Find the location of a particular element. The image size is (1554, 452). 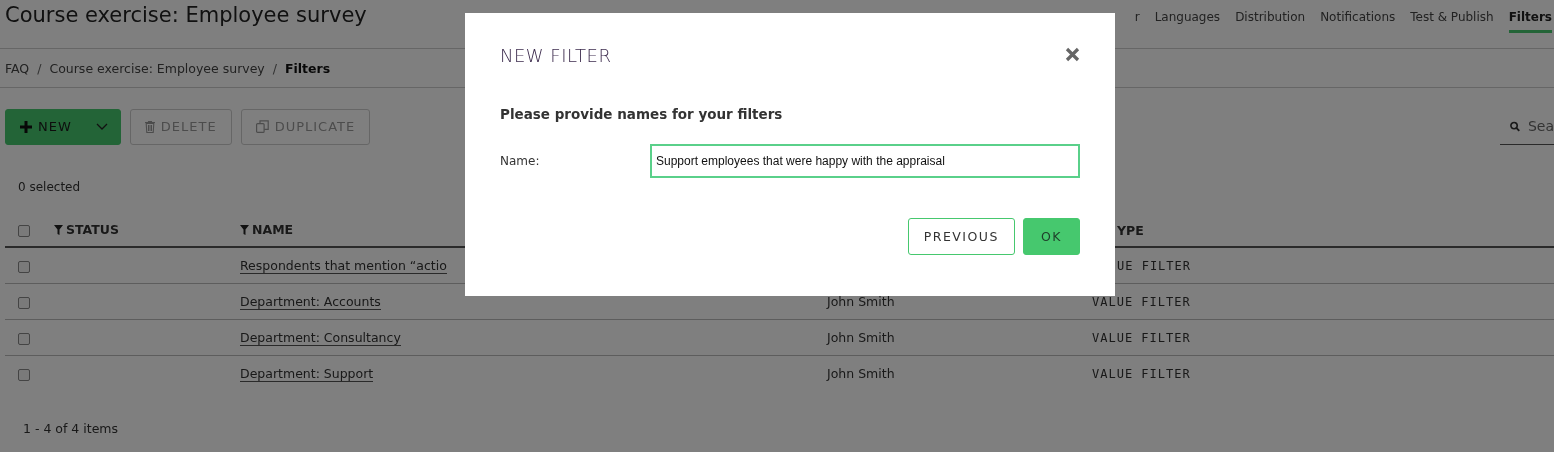

filter-name-link: Department: Support is located at coordinates (307, 374).